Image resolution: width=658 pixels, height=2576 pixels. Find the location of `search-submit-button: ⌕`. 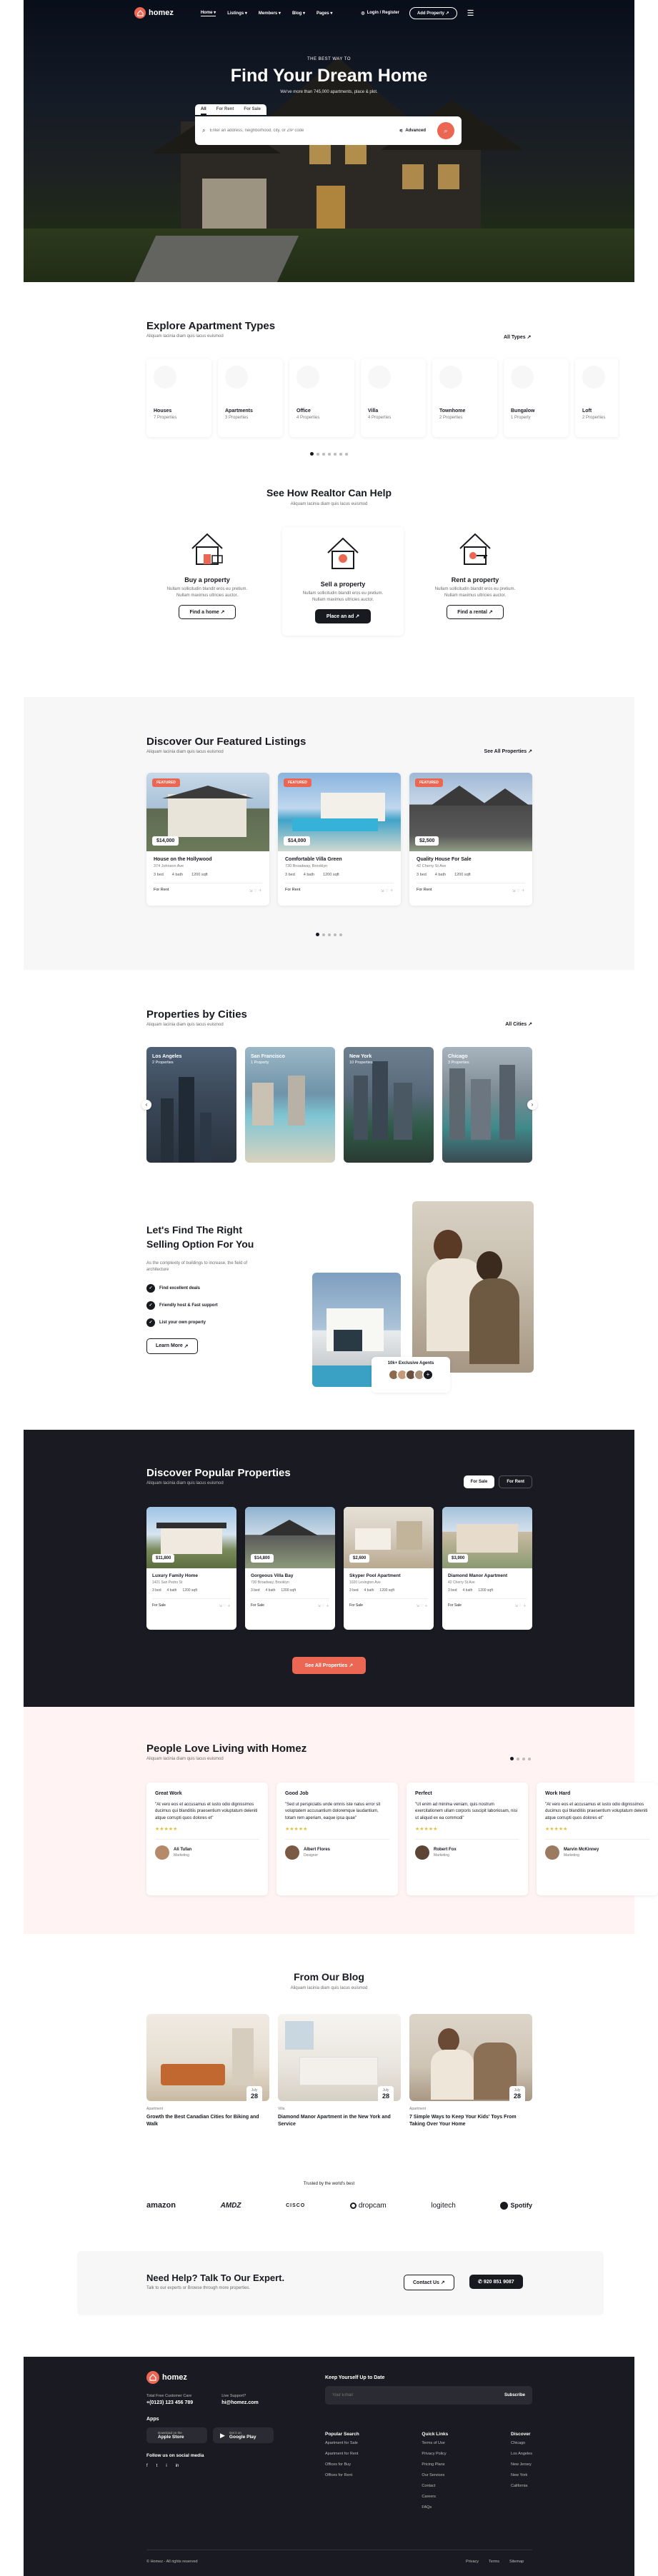

search-submit-button: ⌕ is located at coordinates (445, 130).